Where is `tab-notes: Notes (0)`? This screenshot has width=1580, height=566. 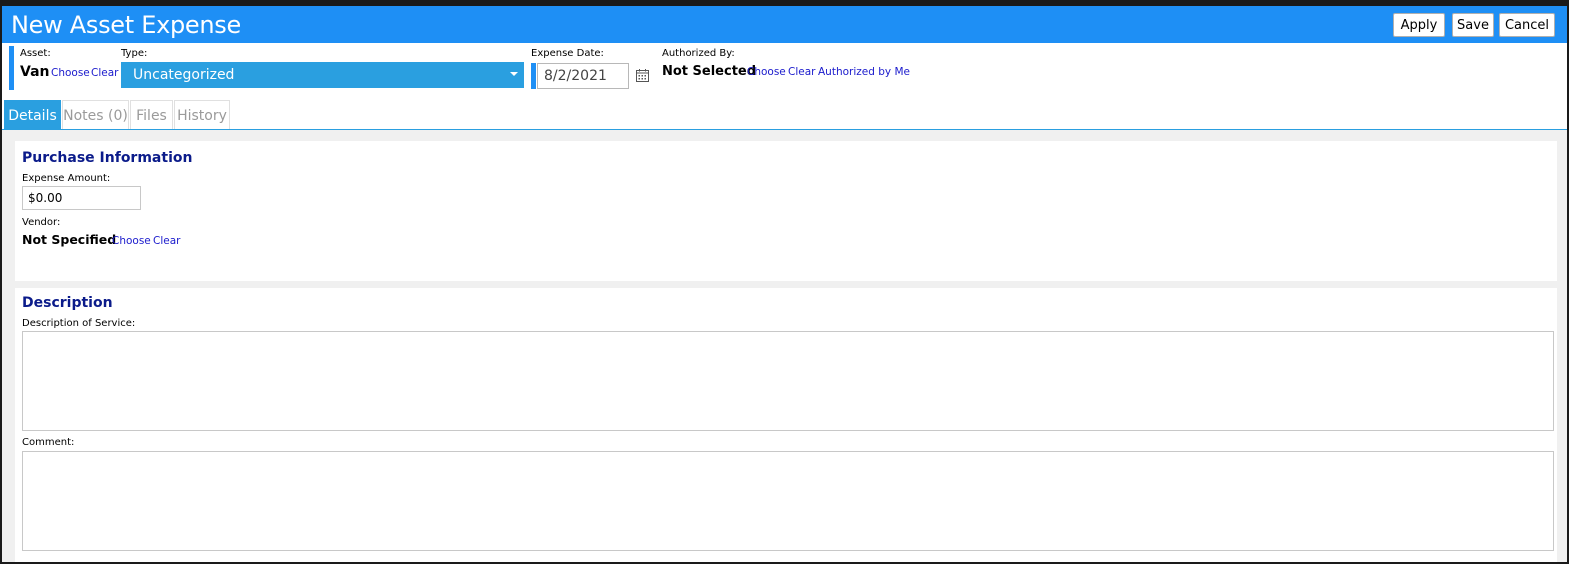 tab-notes: Notes (0) is located at coordinates (95, 115).